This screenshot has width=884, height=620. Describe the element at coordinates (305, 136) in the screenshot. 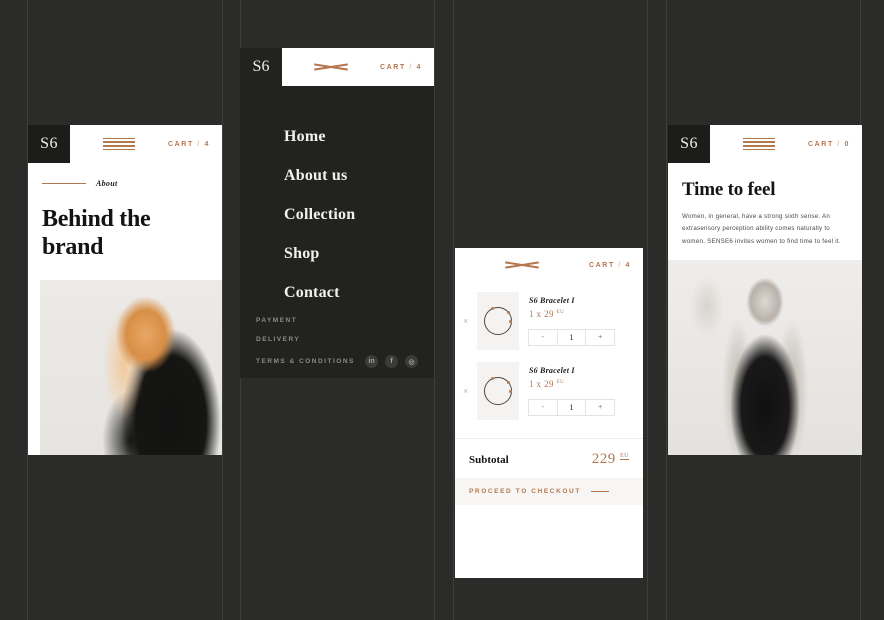

I see `nav-link-home: Home` at that location.